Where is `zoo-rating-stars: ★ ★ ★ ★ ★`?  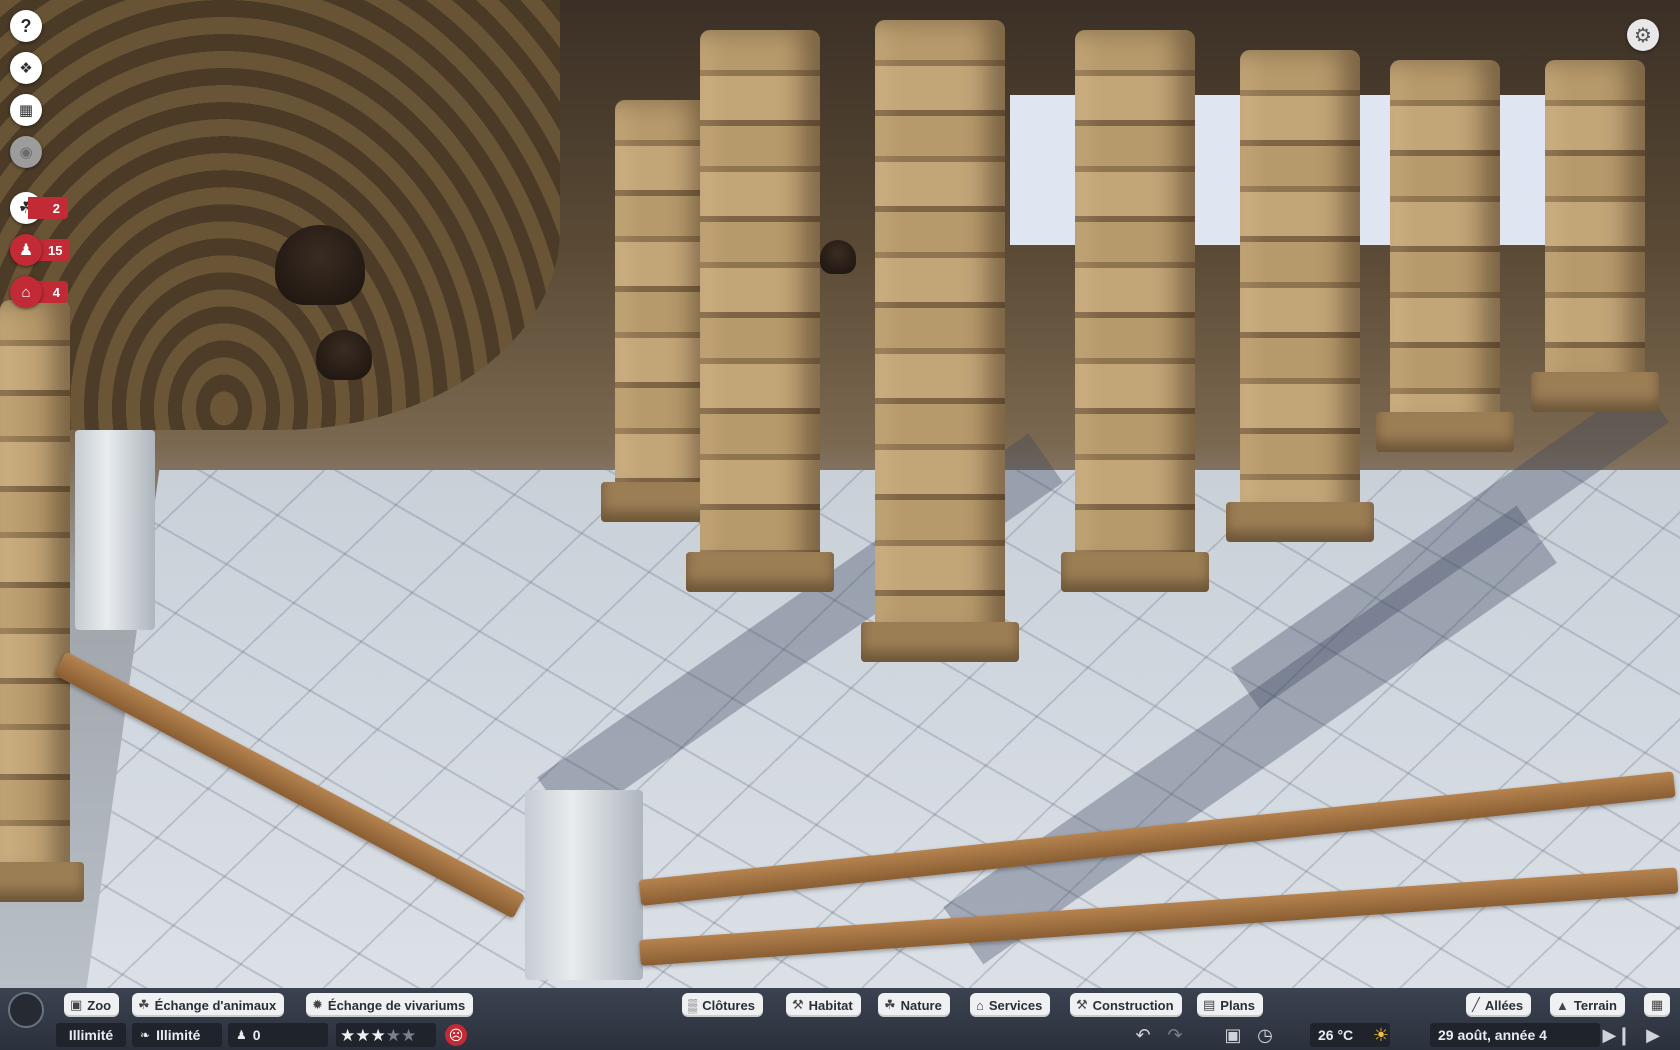 zoo-rating-stars: ★ ★ ★ ★ ★ is located at coordinates (386, 1035).